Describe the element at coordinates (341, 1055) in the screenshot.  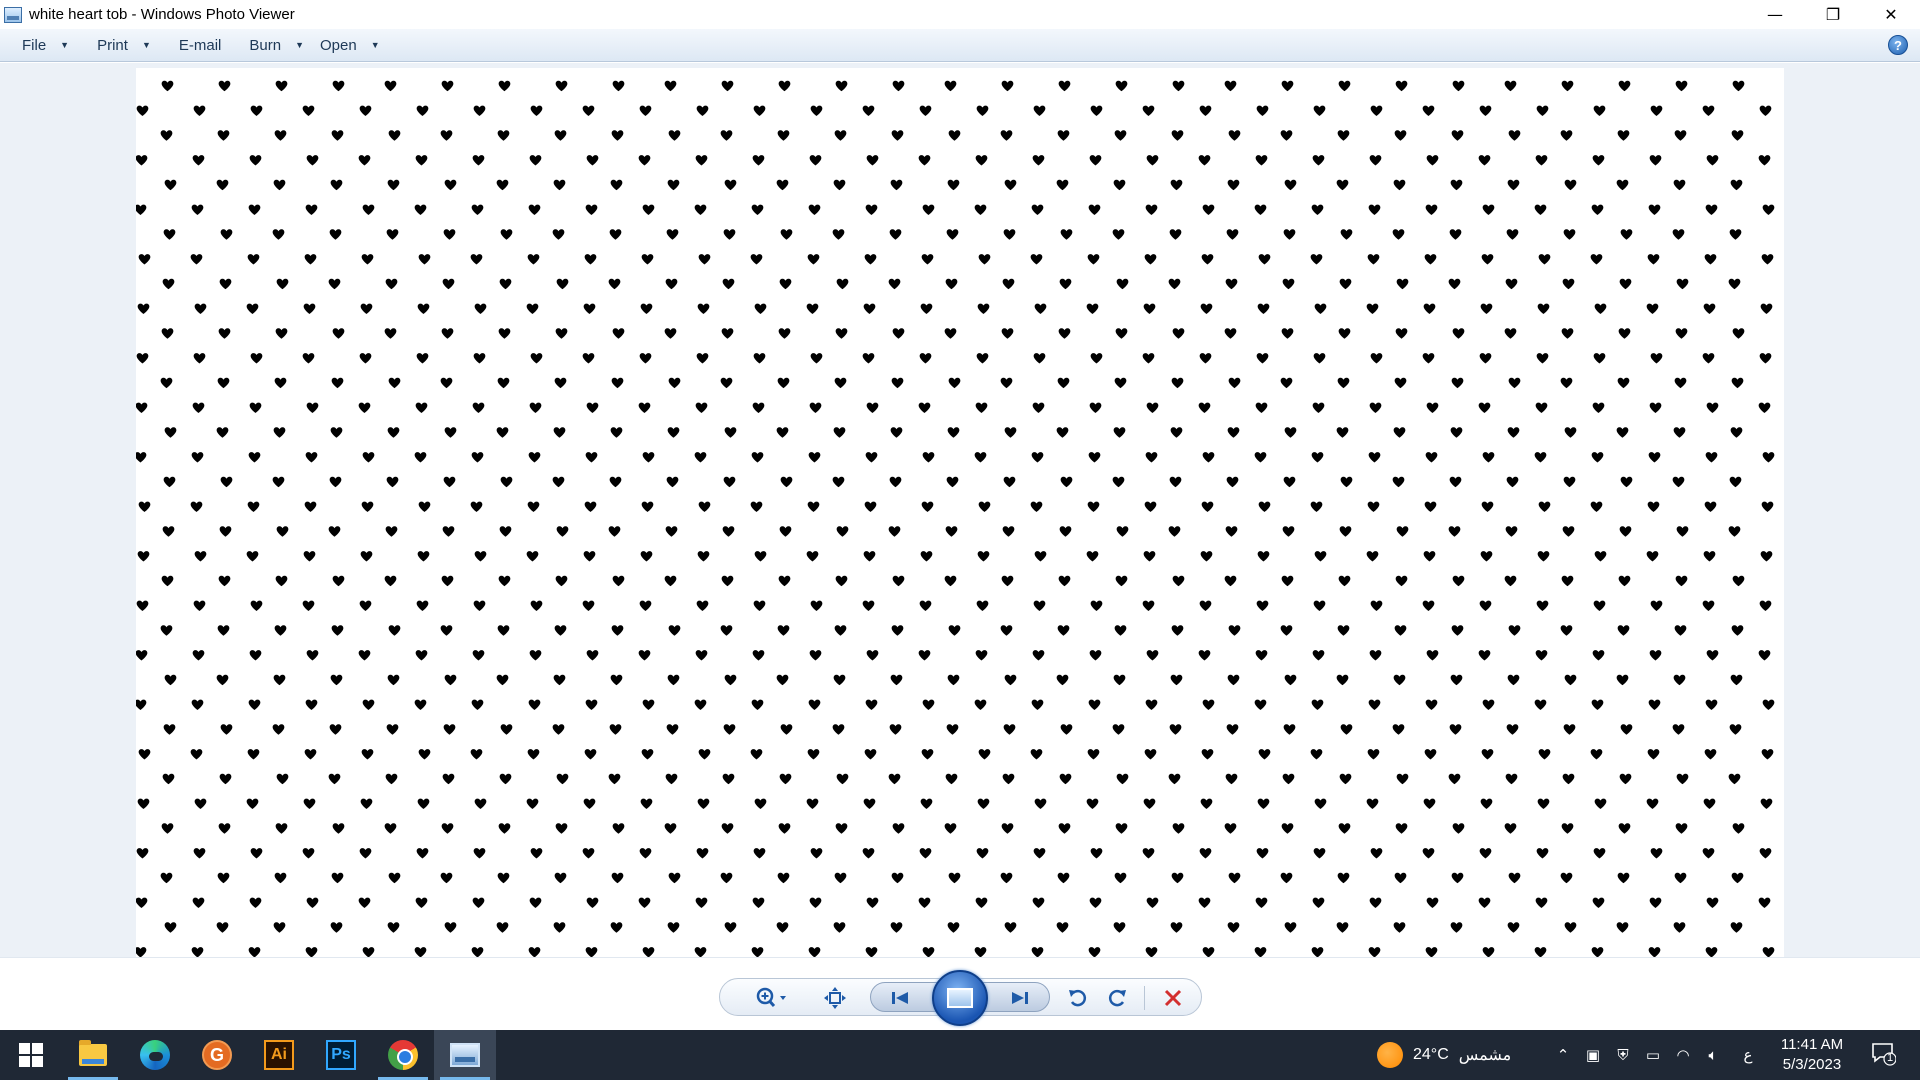
I see `photoshop-icon: Ps` at that location.